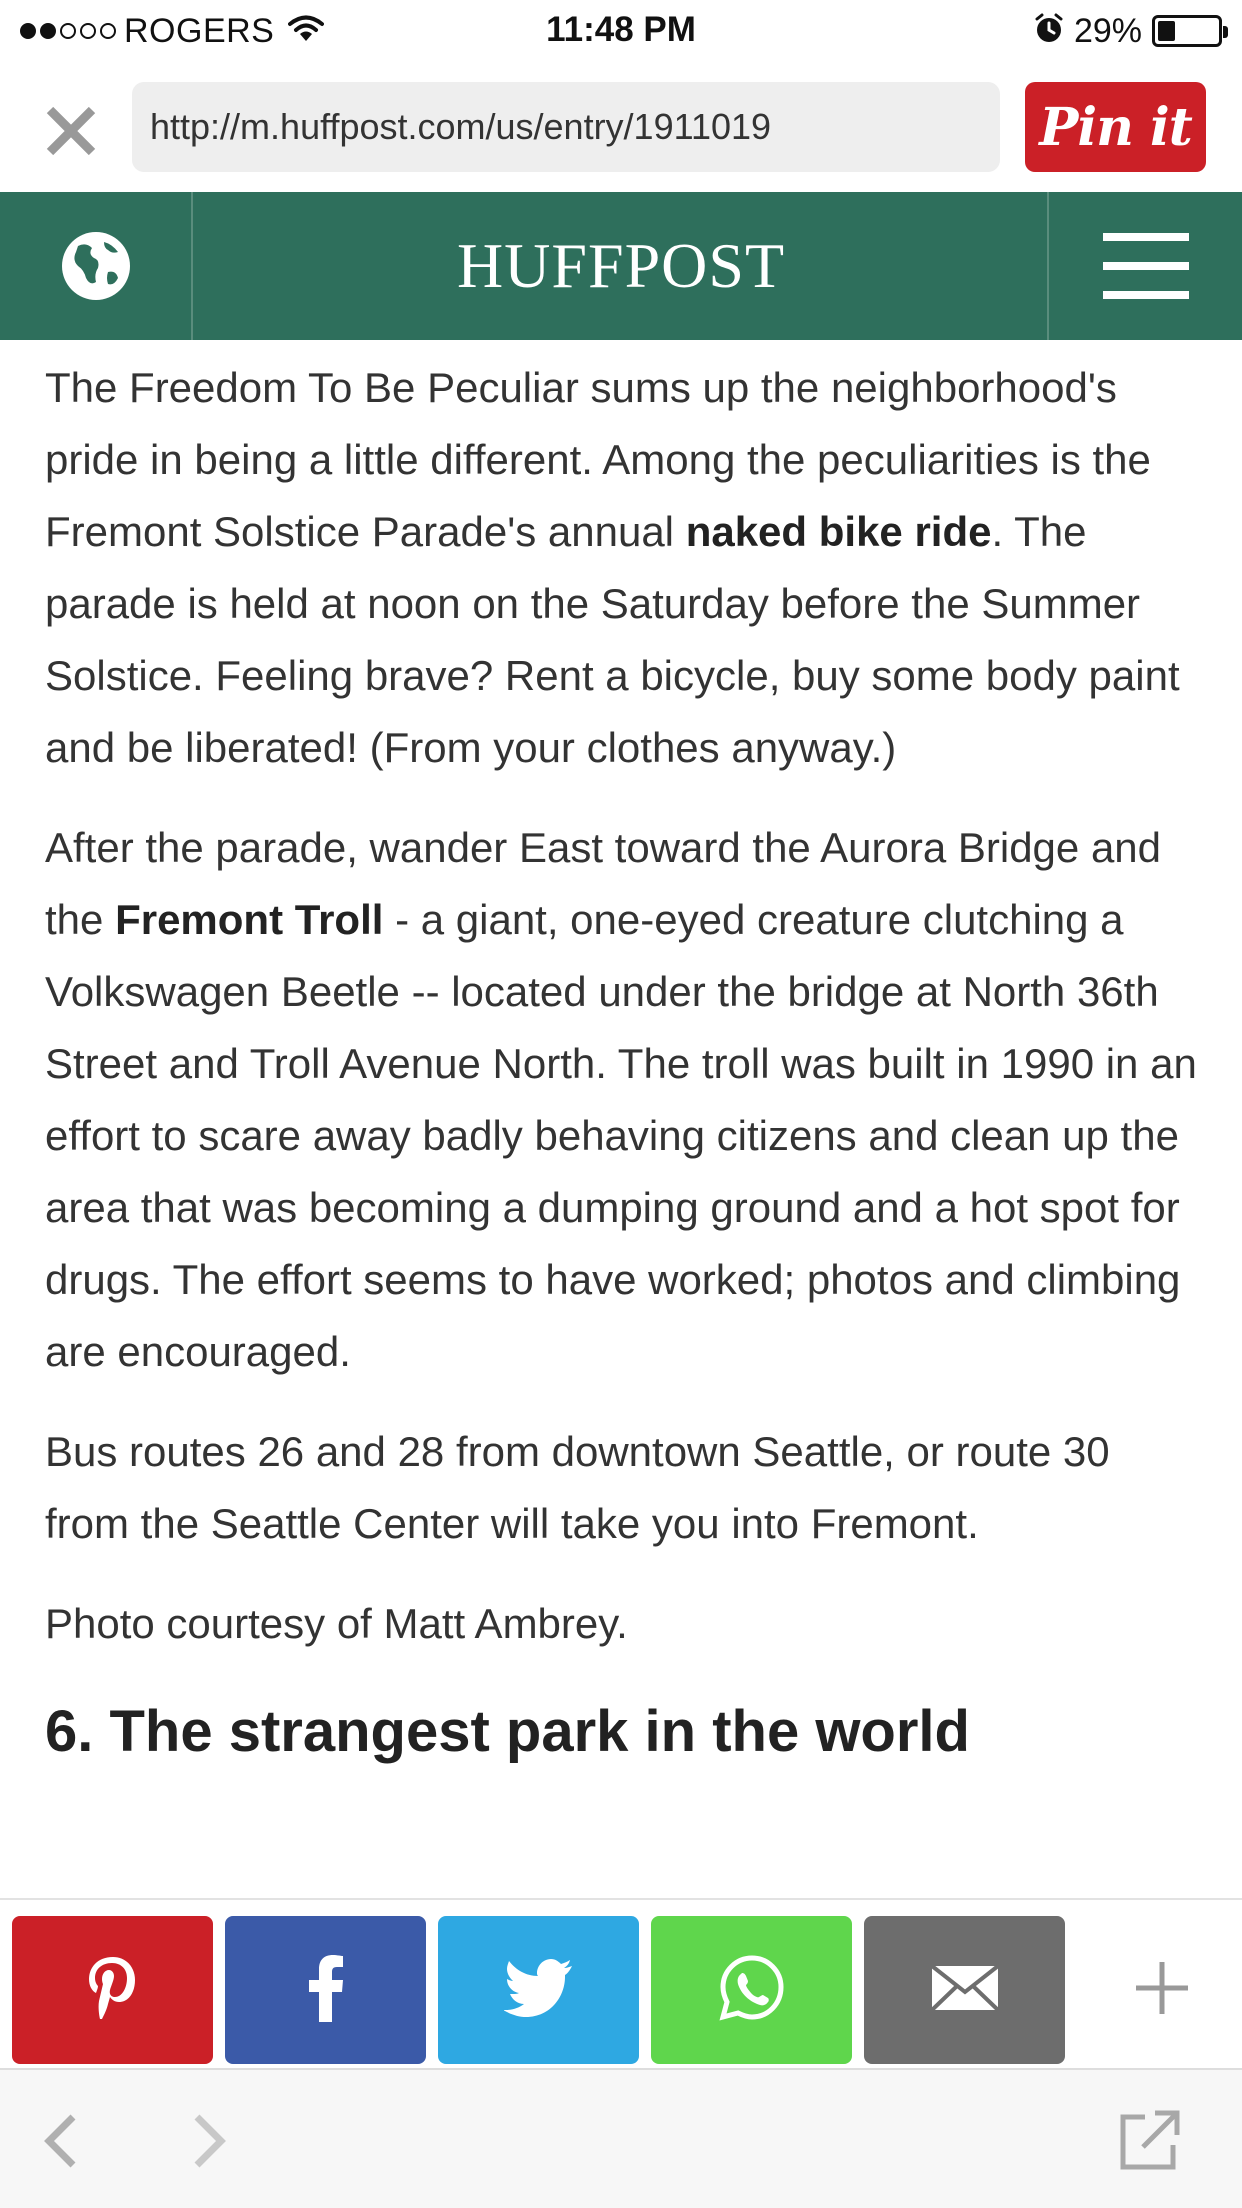 The width and height of the screenshot is (1242, 2208). What do you see at coordinates (621, 31) in the screenshot?
I see `status-bar: ROGERS 11:48 PM 29%` at bounding box center [621, 31].